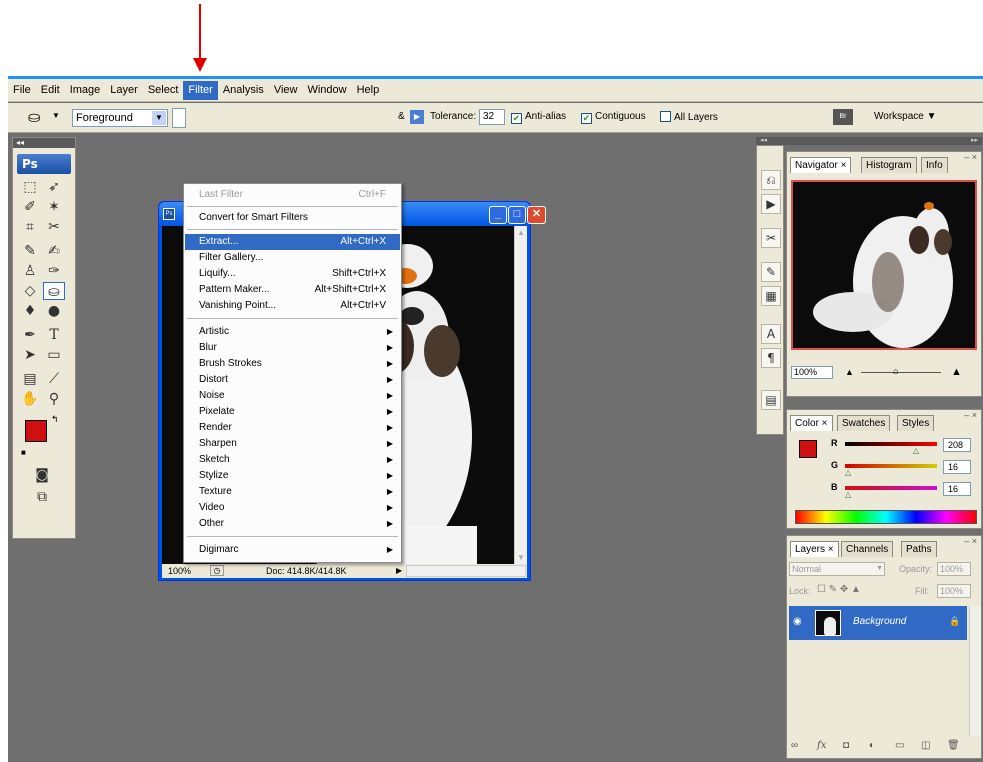 Image resolution: width=983 pixels, height=762 pixels. What do you see at coordinates (901, 372) in the screenshot?
I see `zoom-slider-track` at bounding box center [901, 372].